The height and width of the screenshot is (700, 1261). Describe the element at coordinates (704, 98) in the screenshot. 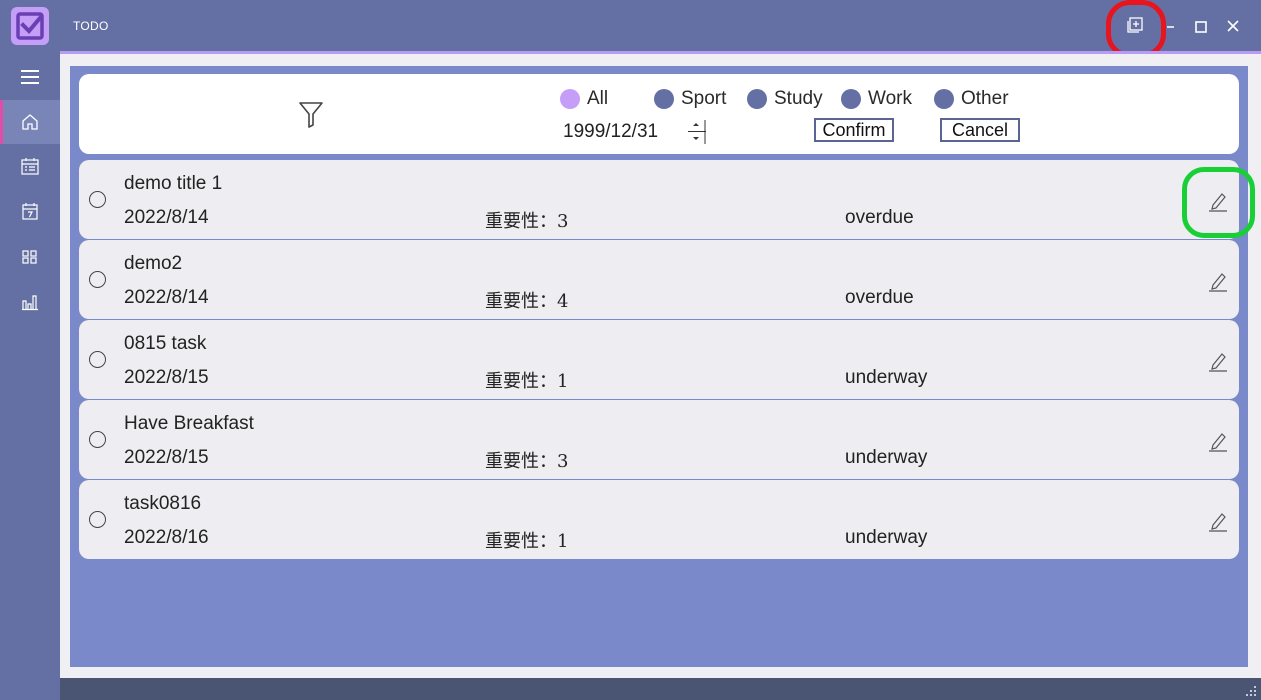

I see `category-label: Sport` at that location.